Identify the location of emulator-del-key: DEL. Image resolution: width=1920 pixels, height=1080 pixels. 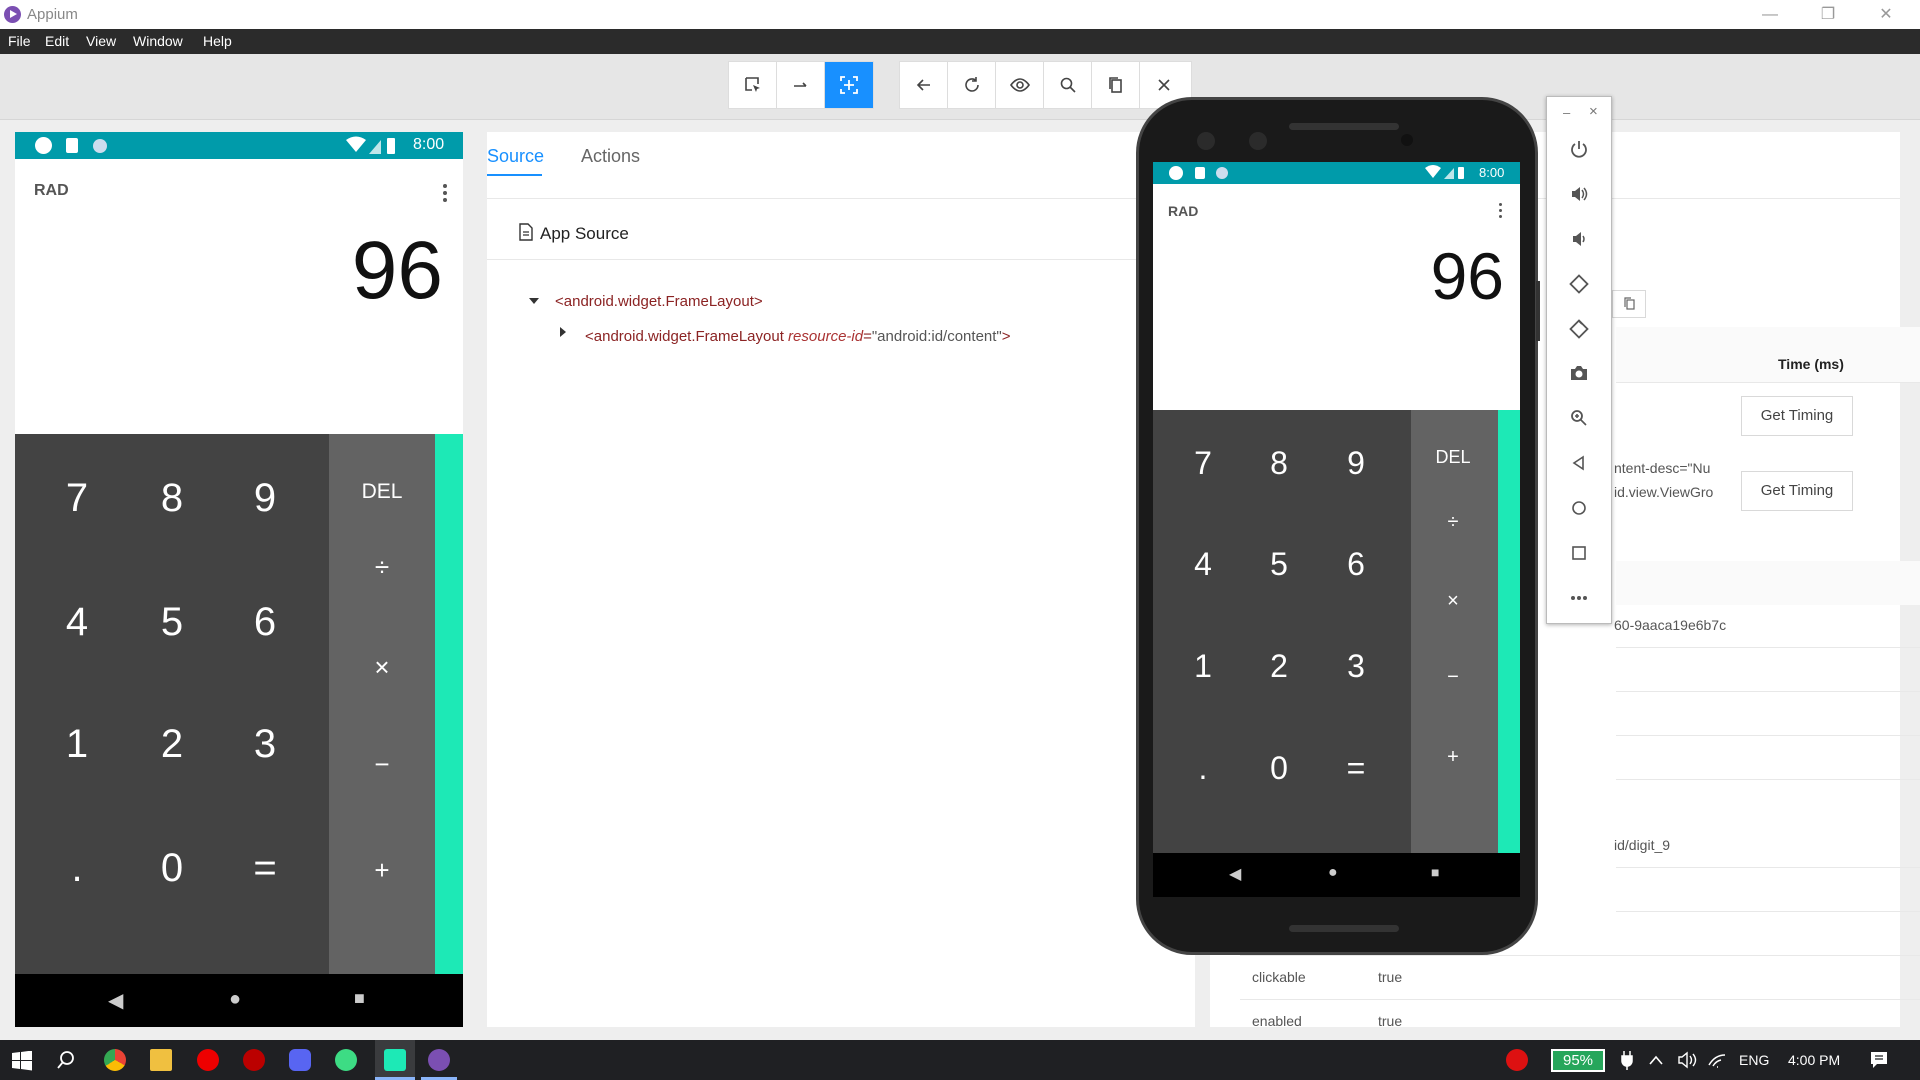
(1453, 457).